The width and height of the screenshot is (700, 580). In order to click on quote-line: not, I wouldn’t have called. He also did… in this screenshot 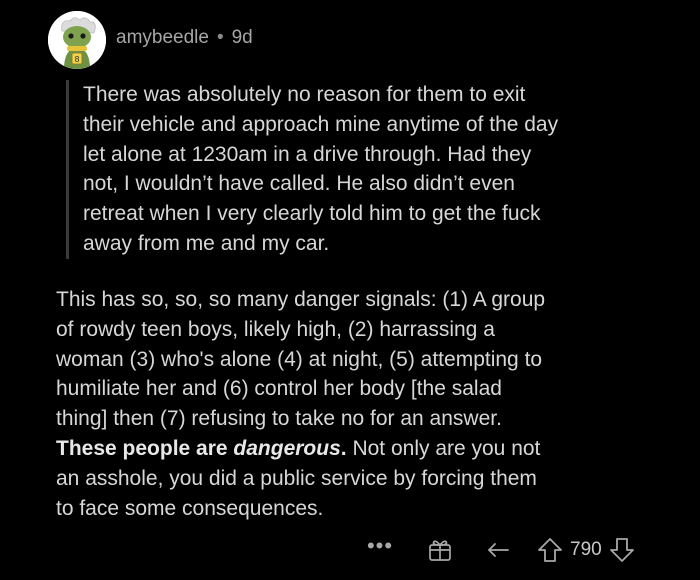, I will do `click(299, 184)`.